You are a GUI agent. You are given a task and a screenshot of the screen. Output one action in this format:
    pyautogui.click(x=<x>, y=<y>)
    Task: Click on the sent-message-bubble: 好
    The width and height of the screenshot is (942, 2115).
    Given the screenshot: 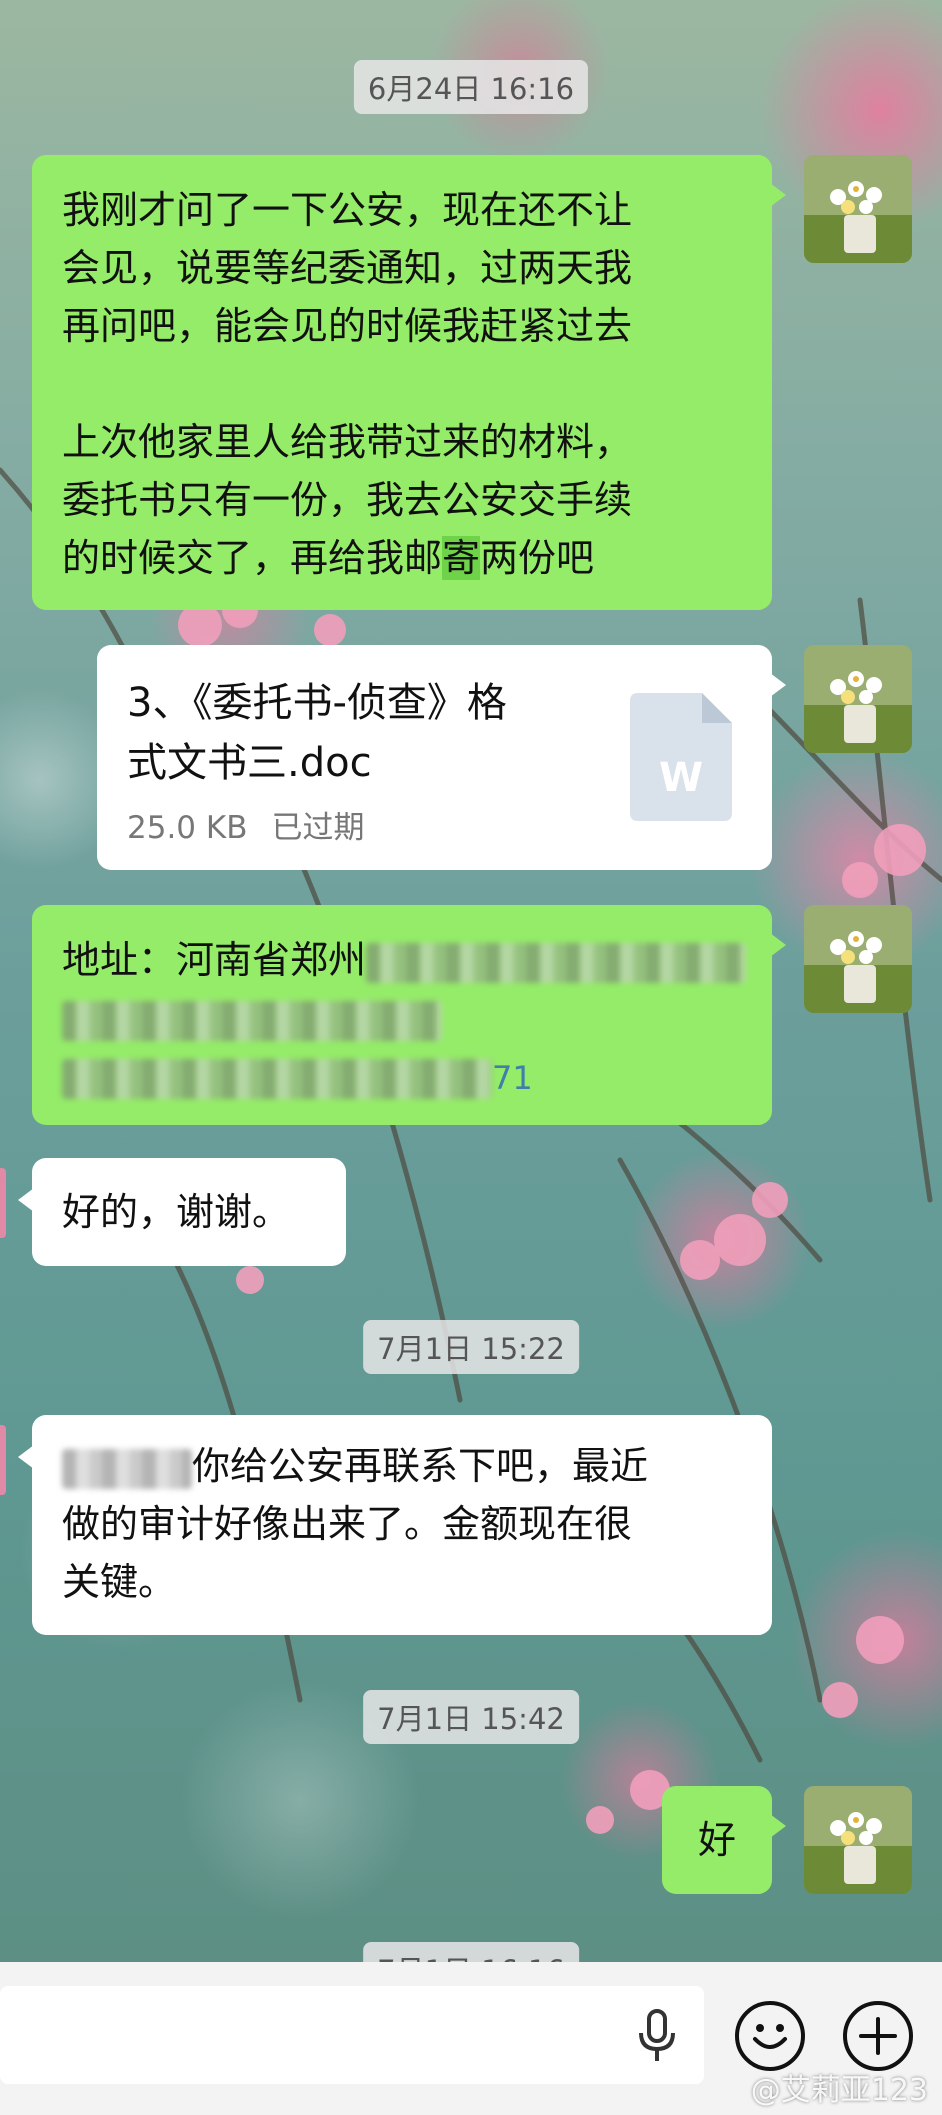 What is the action you would take?
    pyautogui.click(x=724, y=1840)
    